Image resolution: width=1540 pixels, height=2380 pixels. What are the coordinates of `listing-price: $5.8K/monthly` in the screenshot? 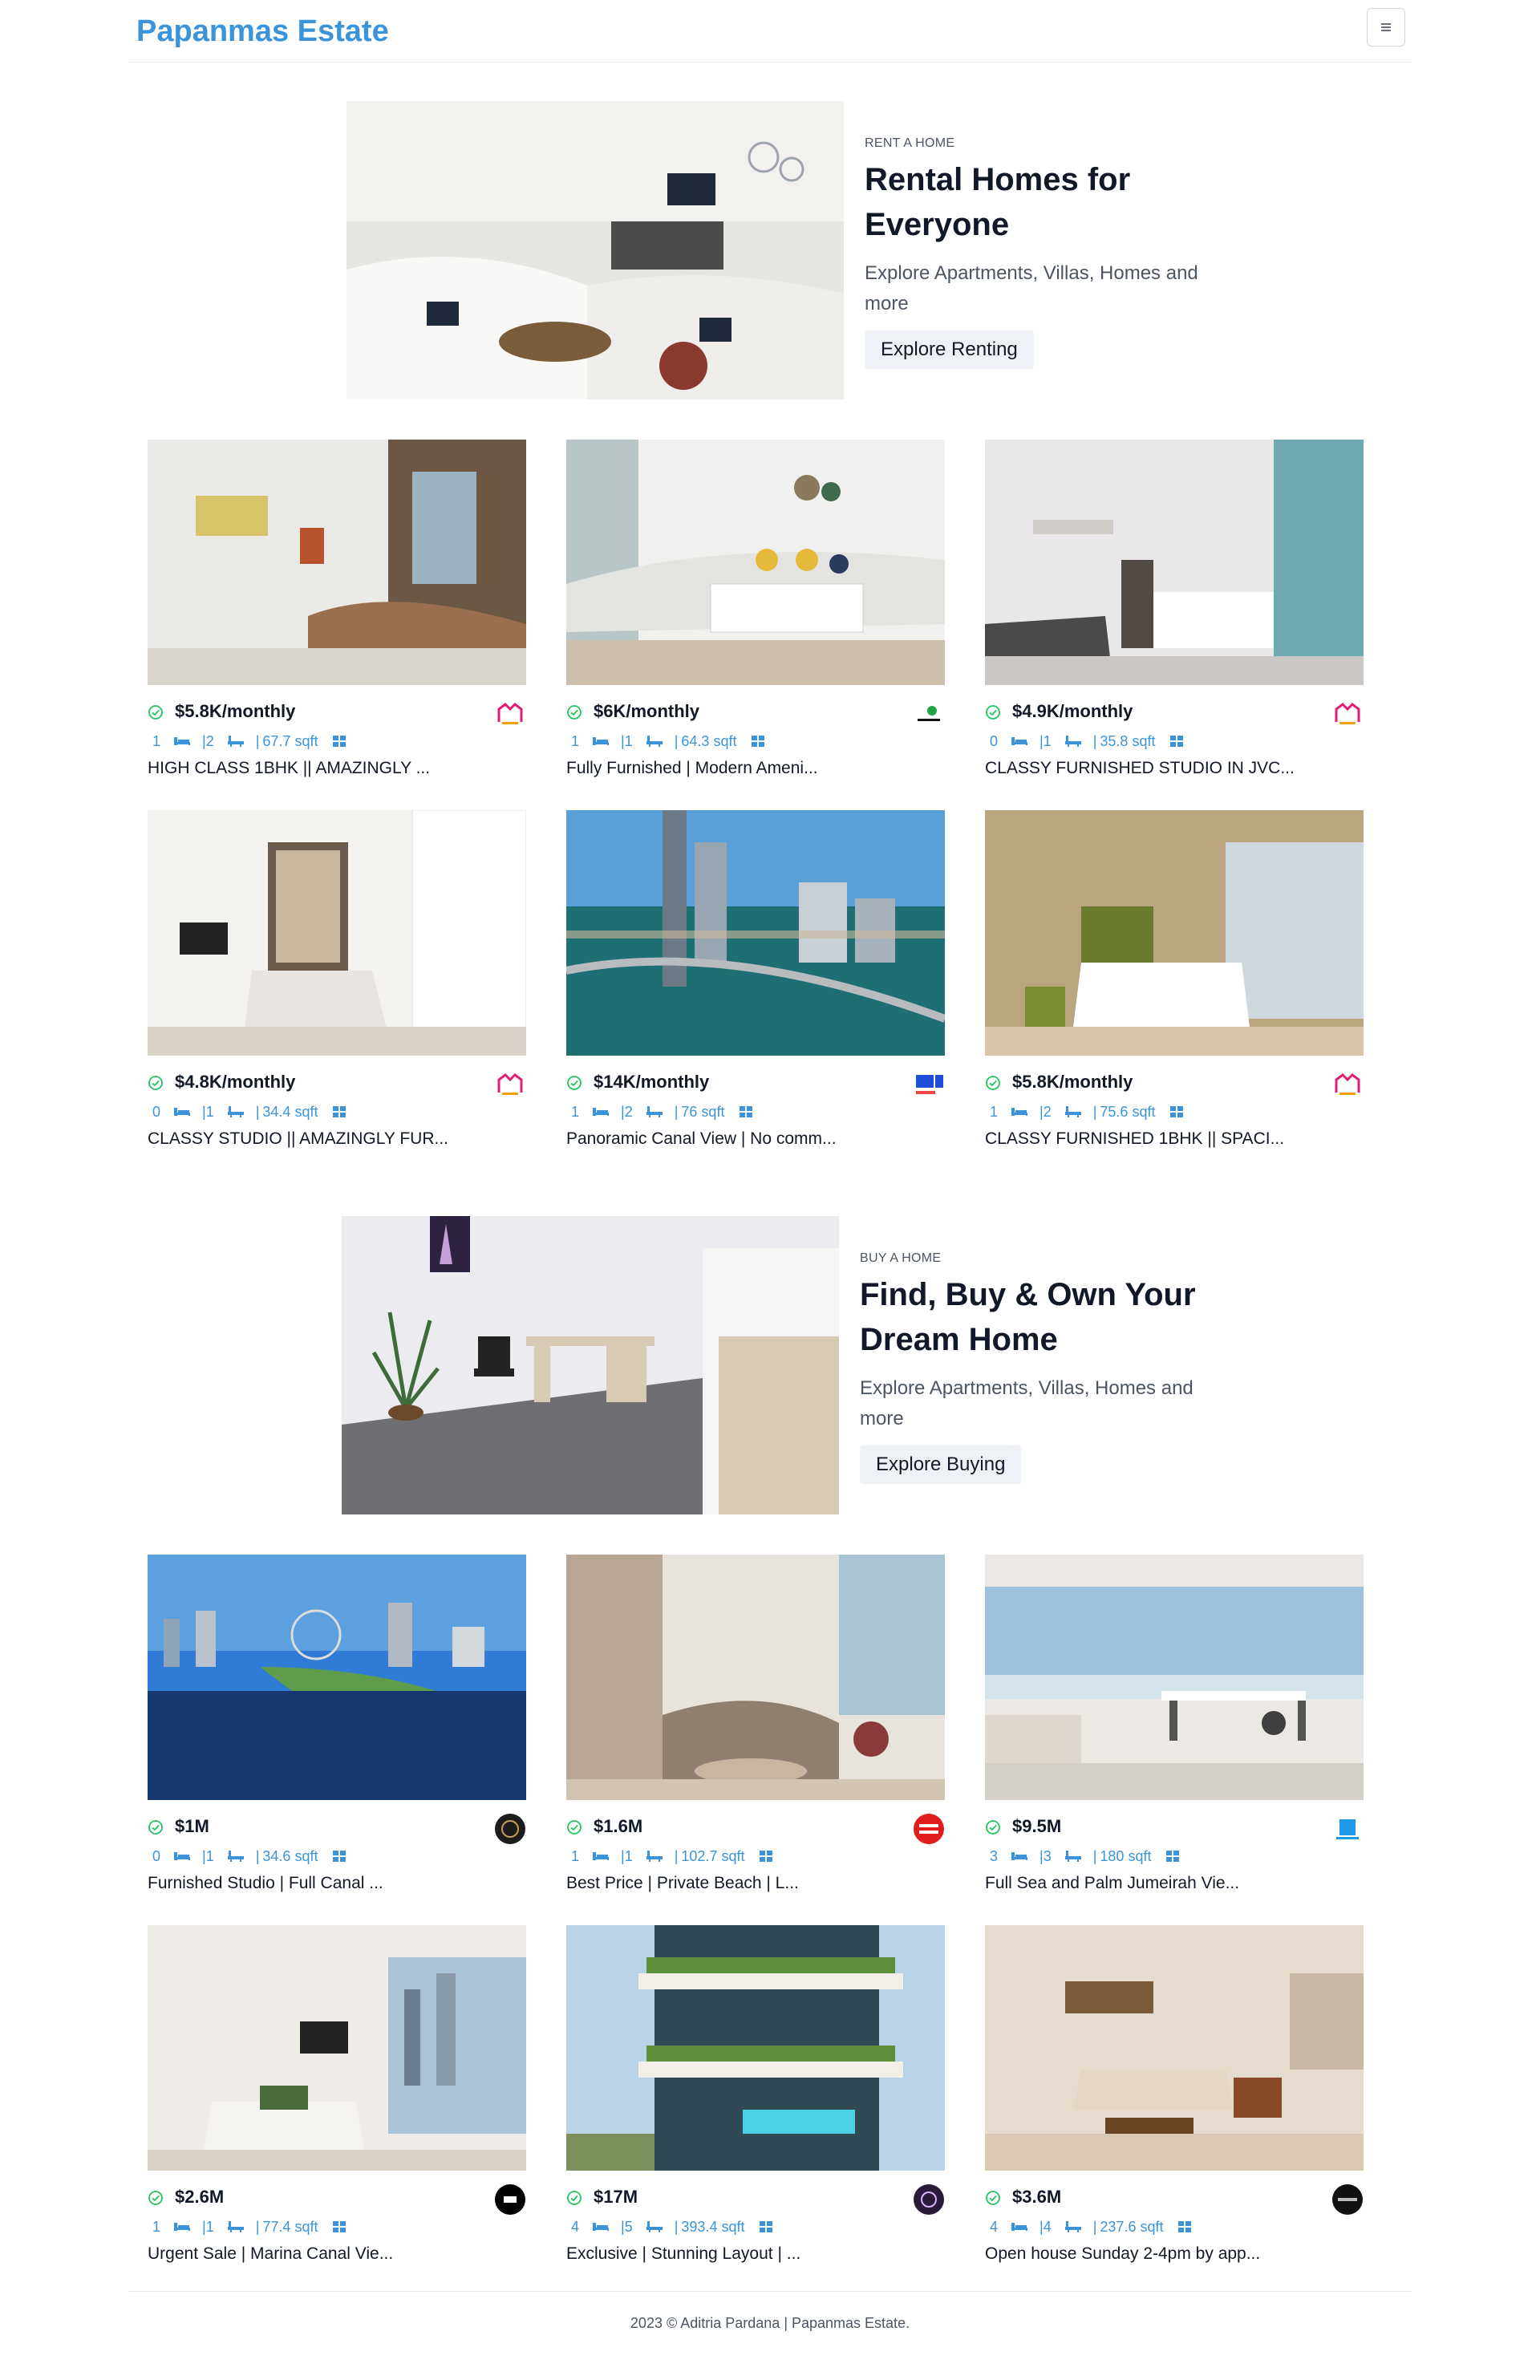 It's located at (236, 711).